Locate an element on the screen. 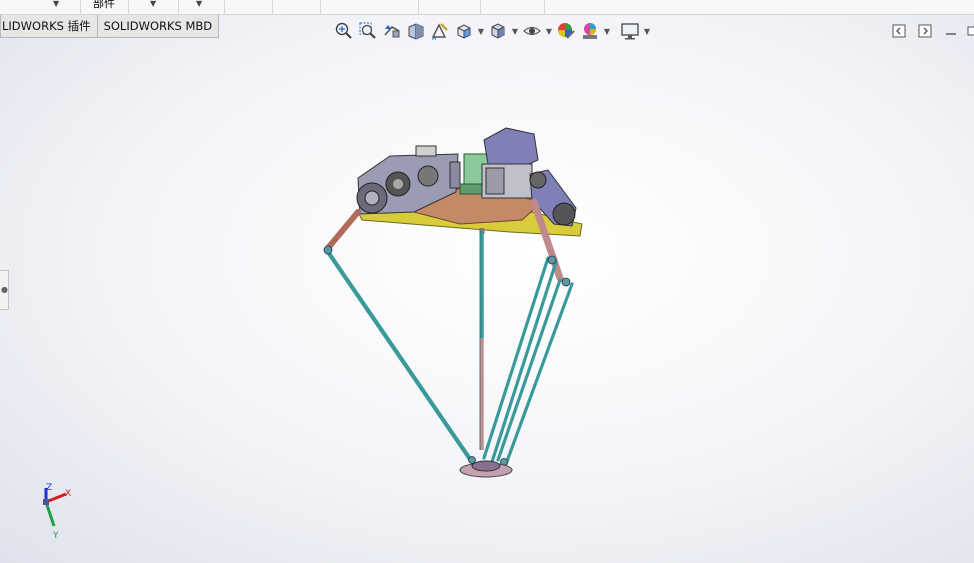 This screenshot has width=974, height=563. viewport-controls is located at coordinates (930, 31).